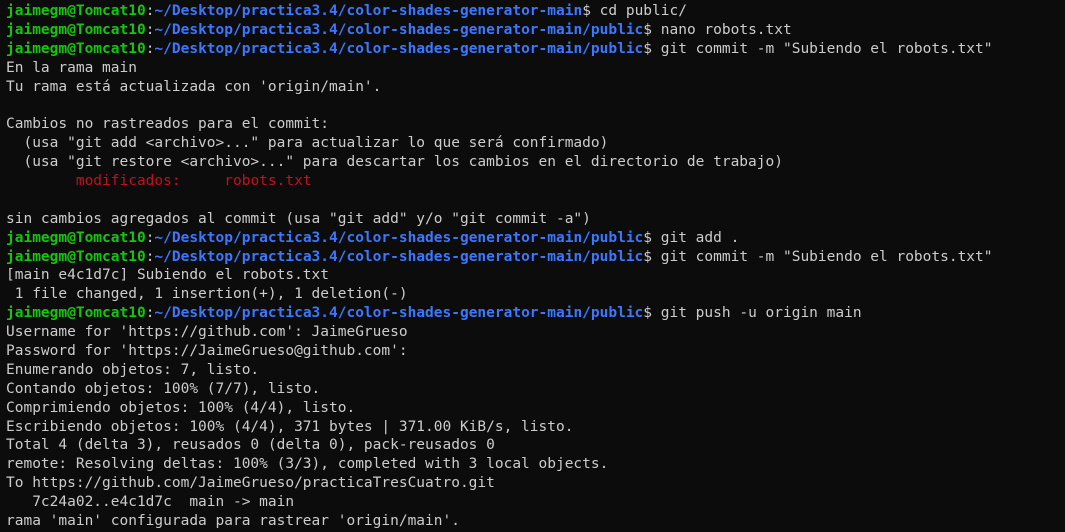 The image size is (1065, 532). I want to click on modified-label: modificados:, so click(128, 181).